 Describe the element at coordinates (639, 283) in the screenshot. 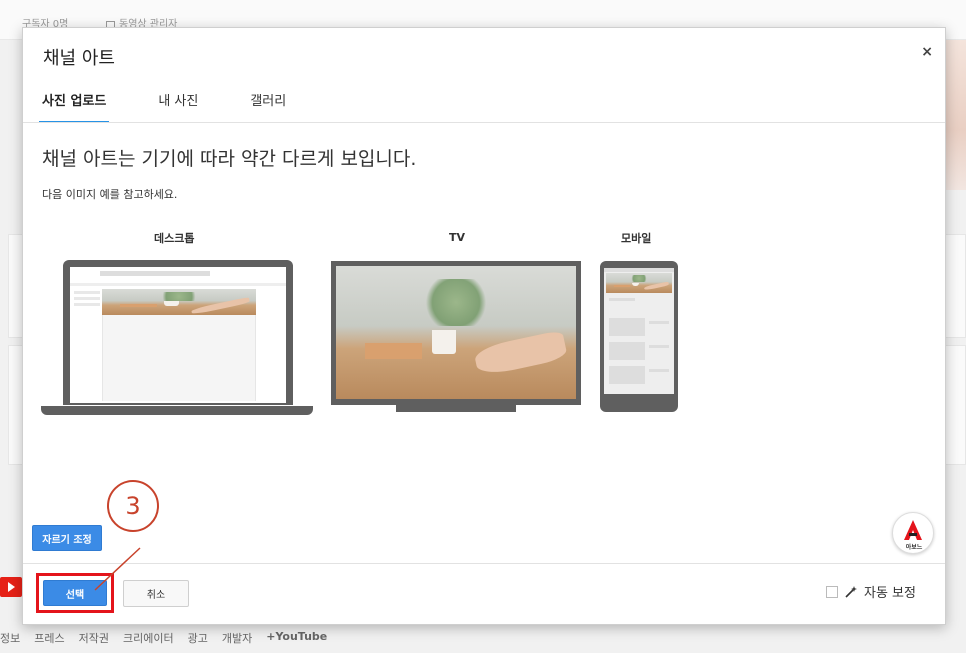

I see `mobile-banner-image` at that location.